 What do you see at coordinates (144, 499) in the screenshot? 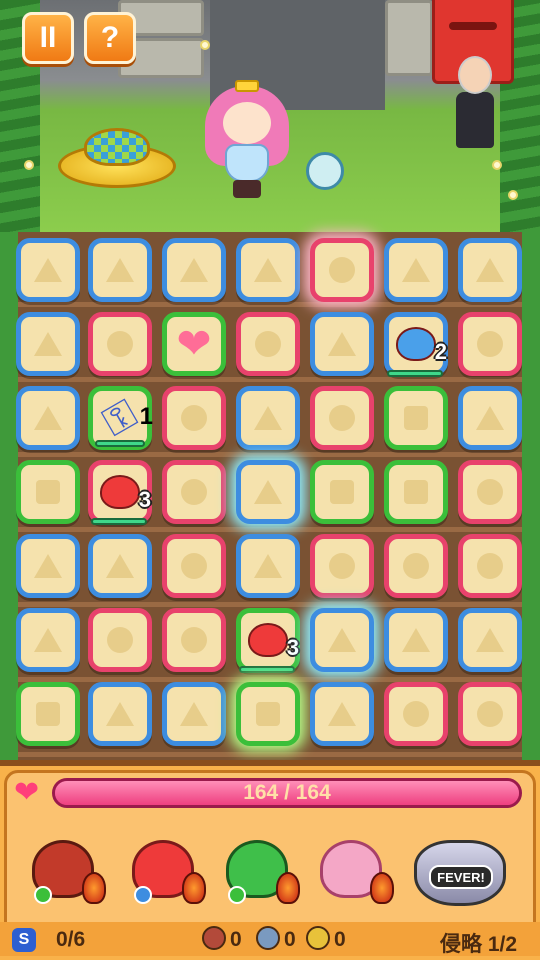
I see `unit-count: 3` at bounding box center [144, 499].